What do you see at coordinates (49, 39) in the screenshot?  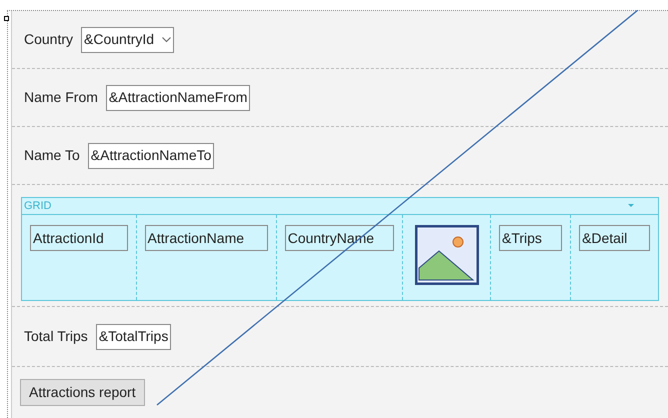 I see `field-label: Country` at bounding box center [49, 39].